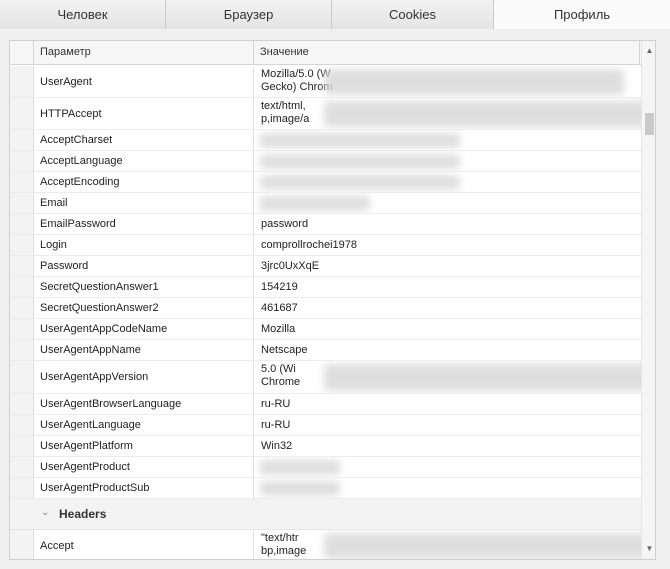 Image resolution: width=670 pixels, height=569 pixels. What do you see at coordinates (144, 308) in the screenshot?
I see `parameter-name: SecretQuestionAnswer2` at bounding box center [144, 308].